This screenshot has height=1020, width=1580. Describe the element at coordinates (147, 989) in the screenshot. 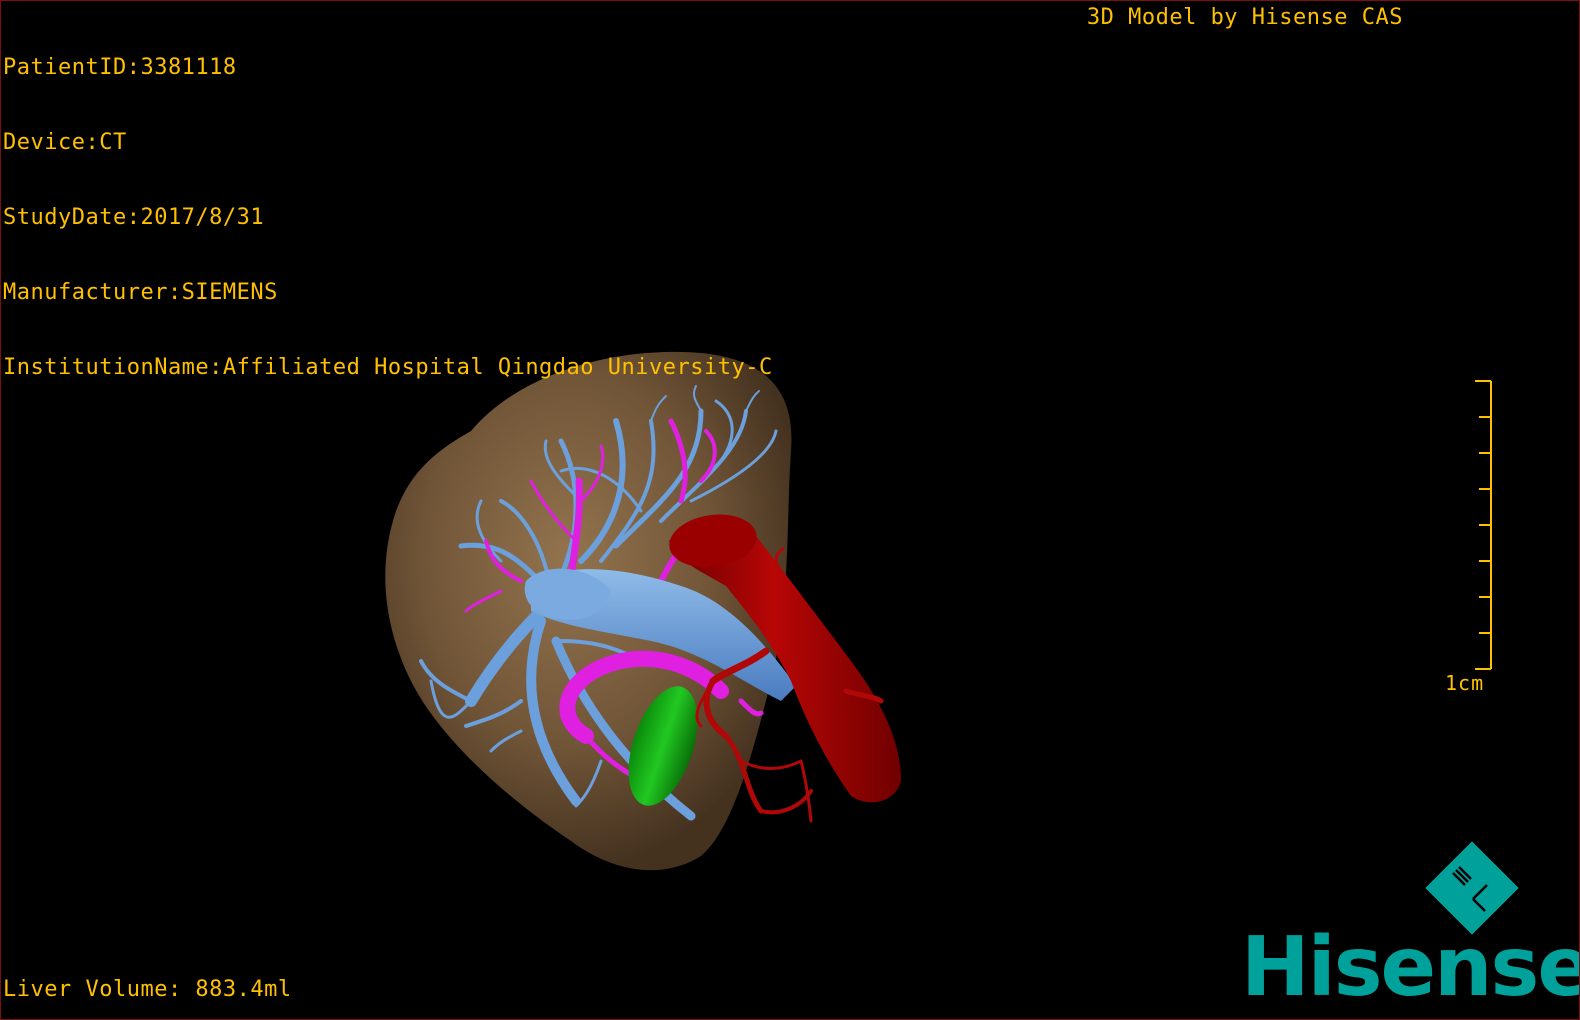

I see `liver-volume-text: Liver Volume: 883.4ml` at that location.